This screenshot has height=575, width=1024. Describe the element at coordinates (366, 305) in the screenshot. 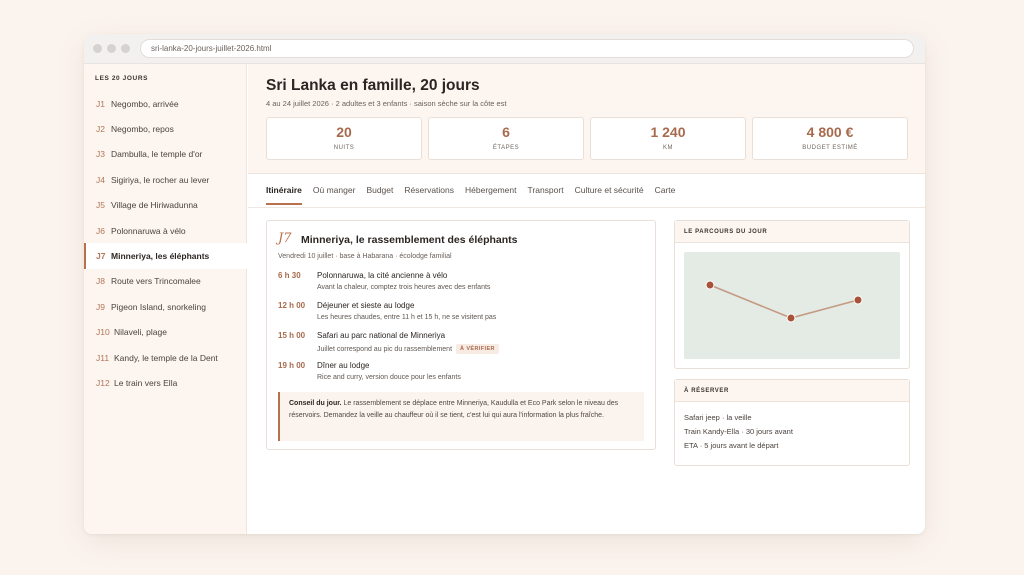

I see `schedule-title: Déjeuner et sieste au lodge` at that location.